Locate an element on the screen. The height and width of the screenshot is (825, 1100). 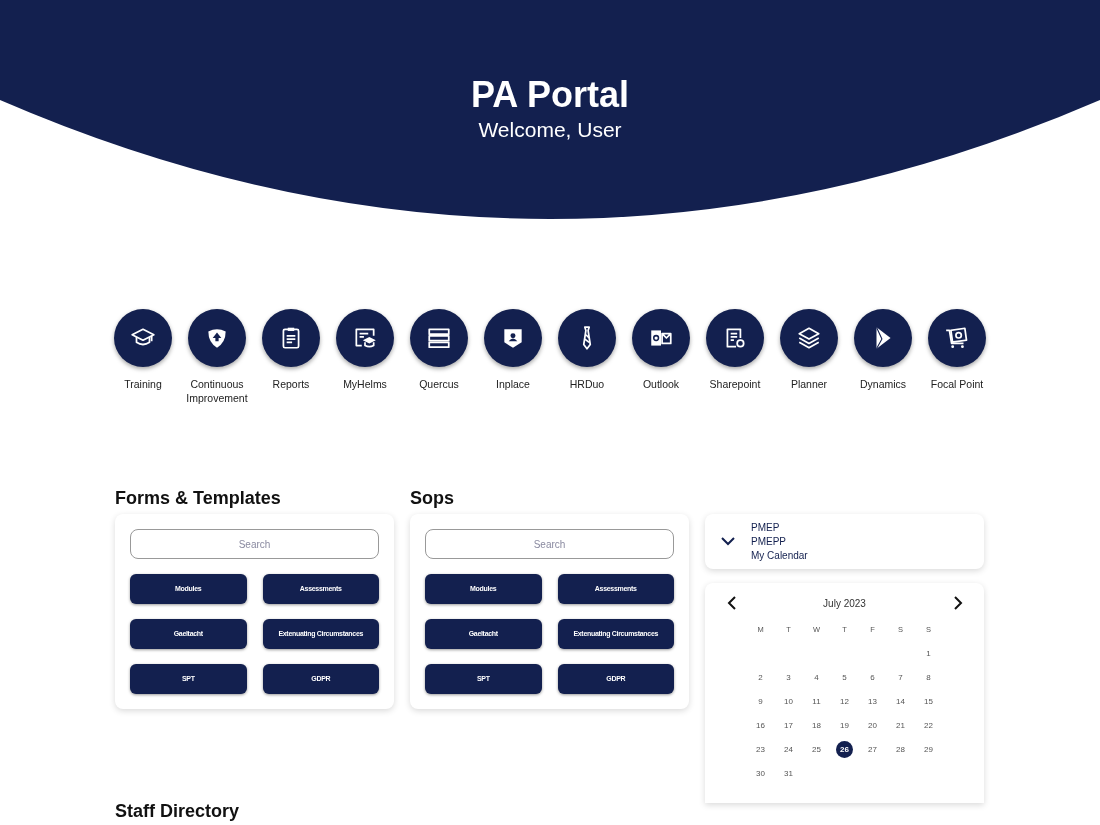
calendar-day: 18 is located at coordinates (816, 725).